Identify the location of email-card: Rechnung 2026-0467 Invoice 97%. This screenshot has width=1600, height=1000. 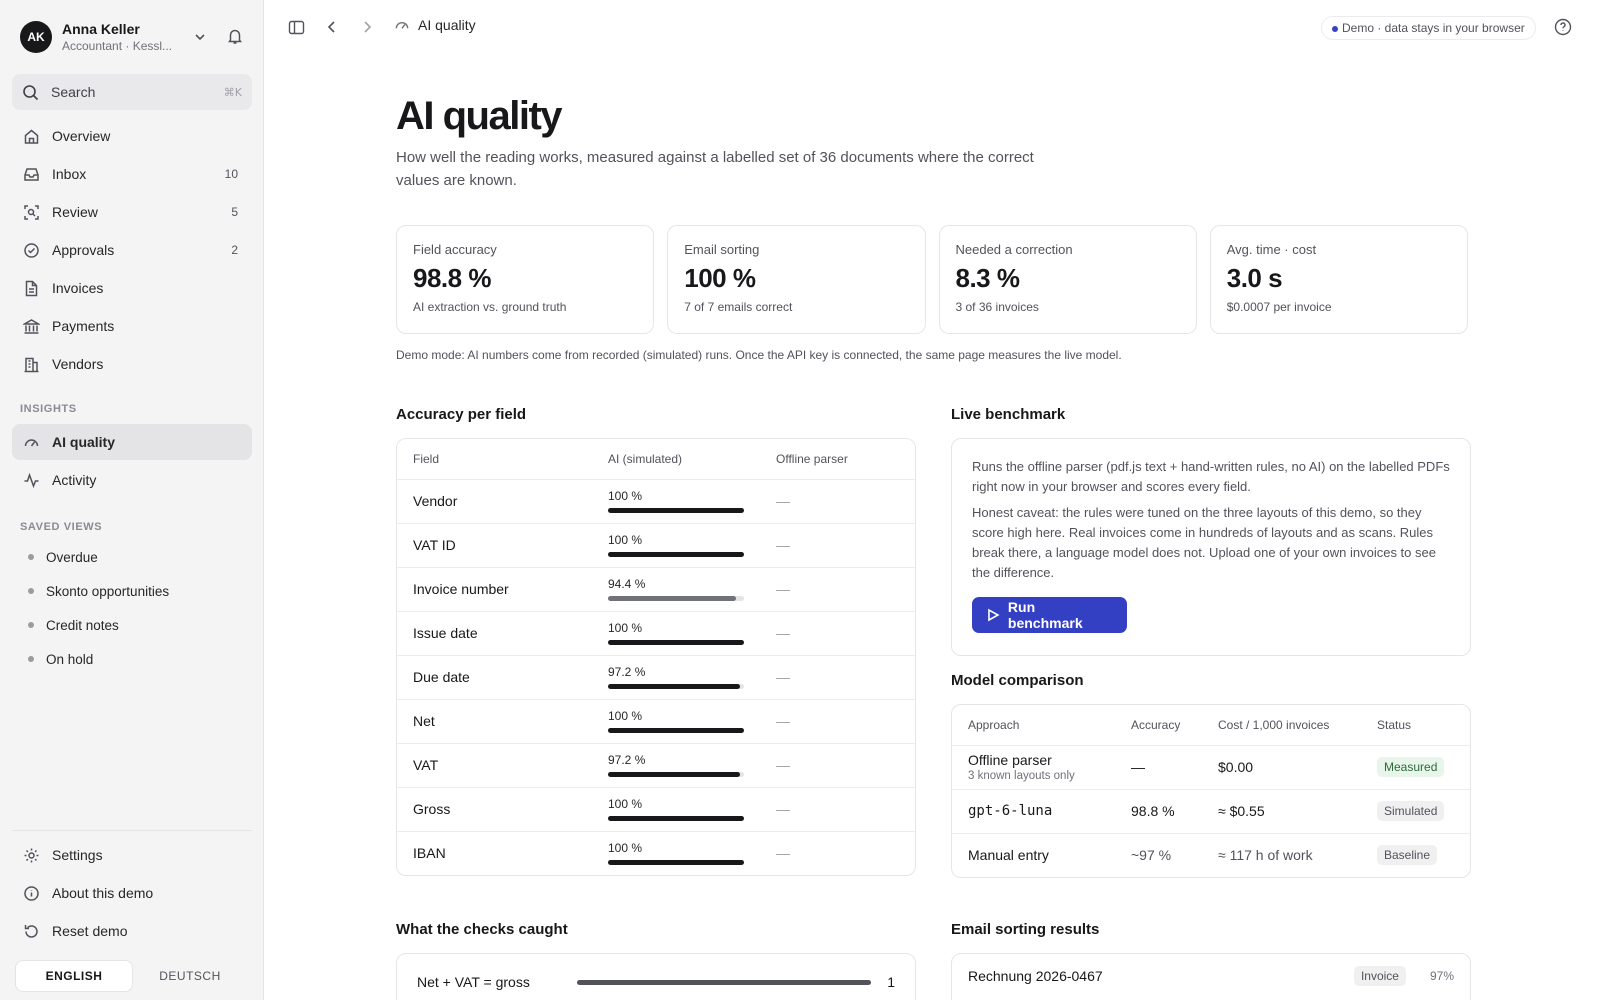
(1211, 976).